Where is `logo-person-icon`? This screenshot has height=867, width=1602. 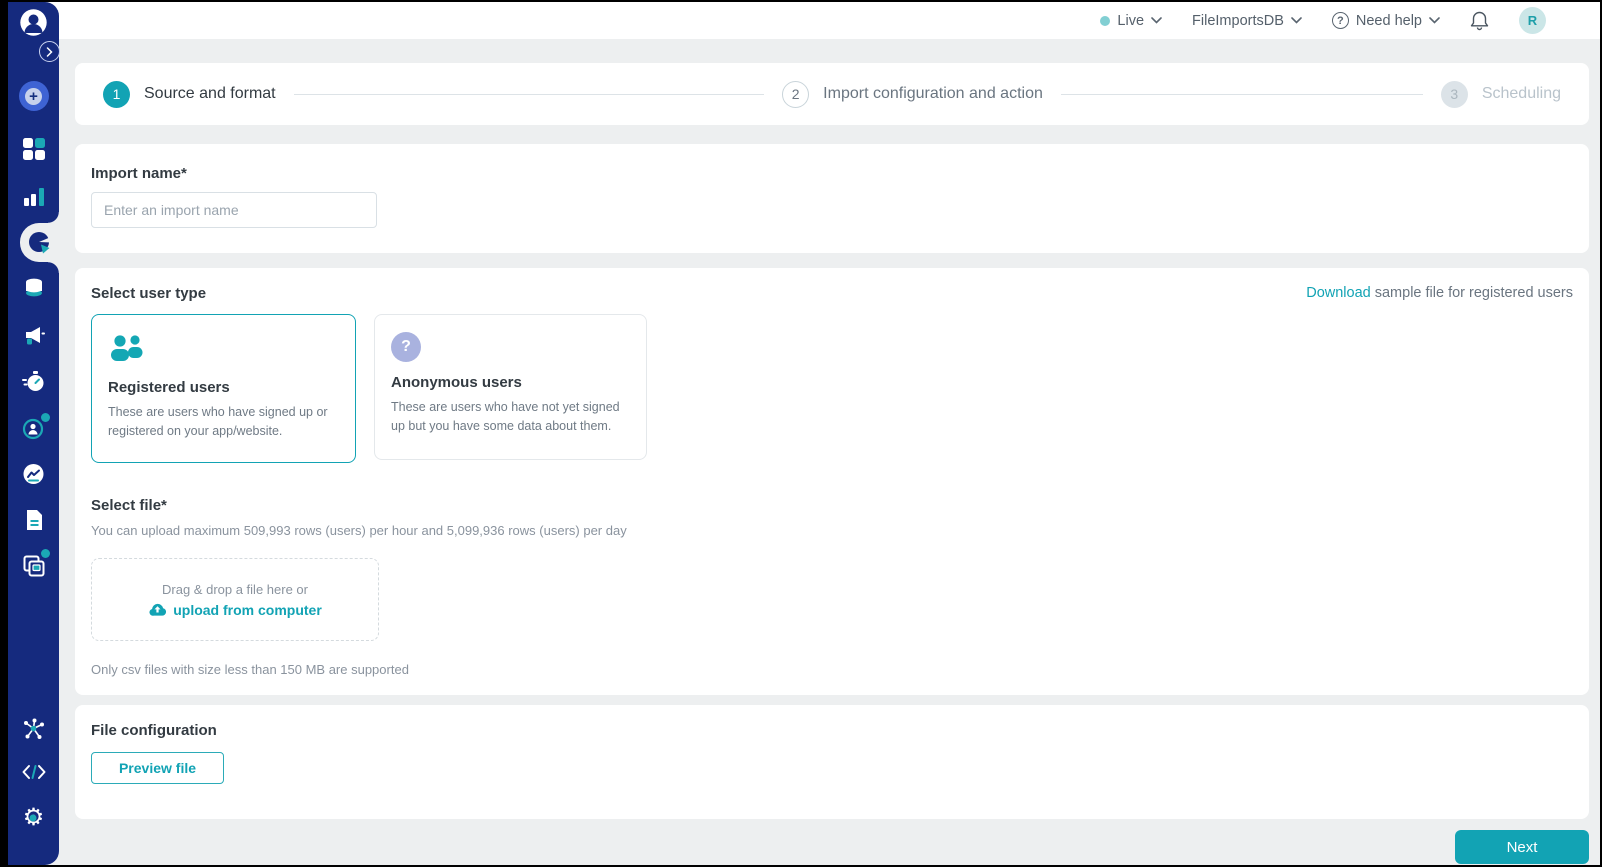
logo-person-icon is located at coordinates (33, 22).